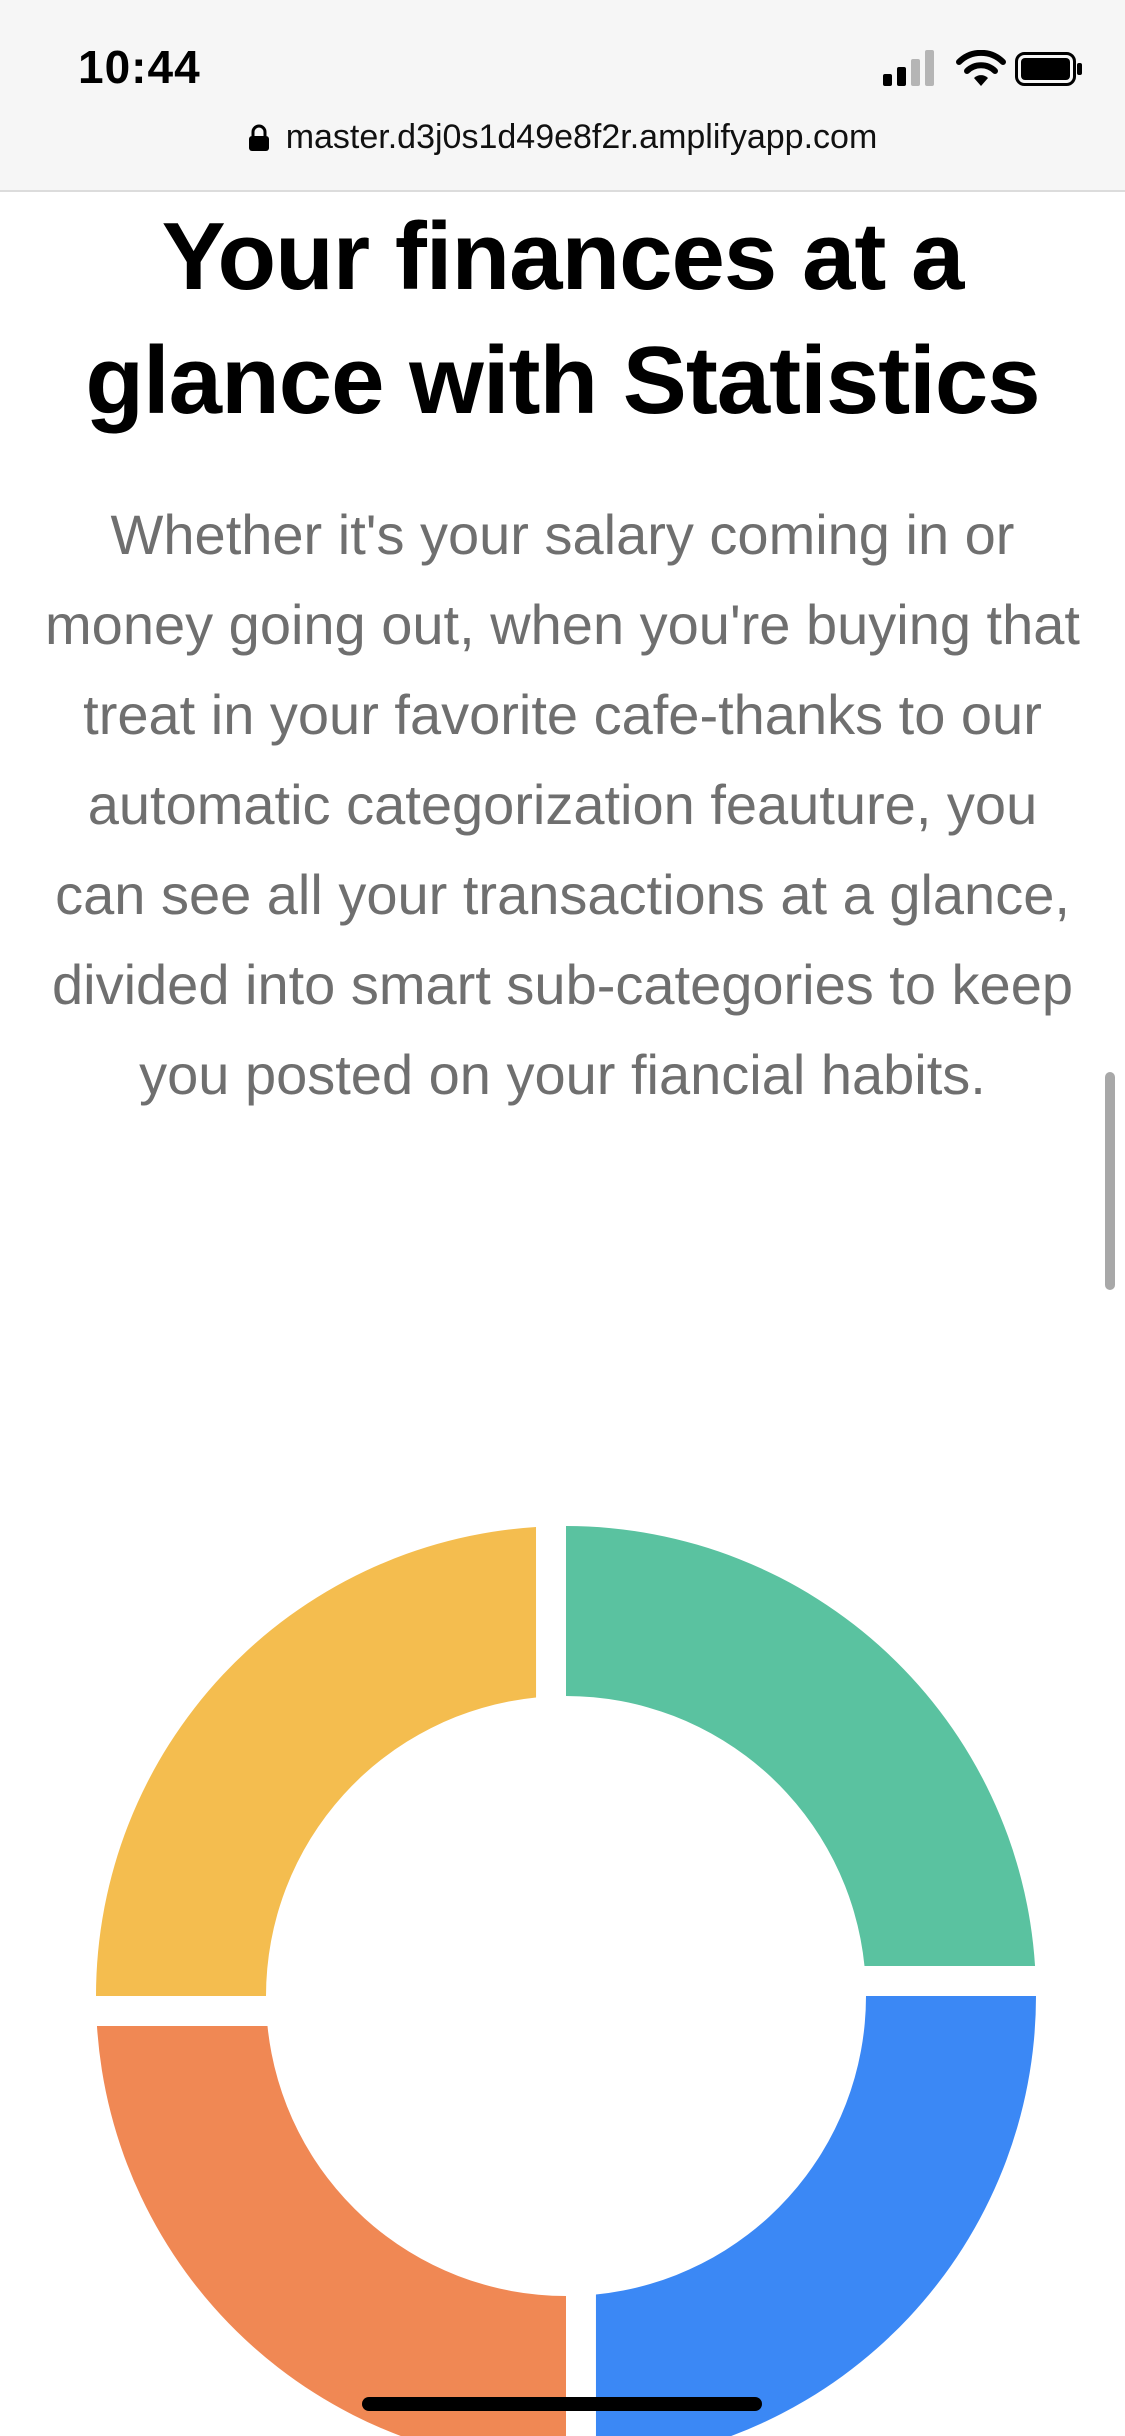 Image resolution: width=1125 pixels, height=2436 pixels. What do you see at coordinates (581, 137) in the screenshot?
I see `url-text: master.d3j0s1d49e8f2r.amplifyapp.com` at bounding box center [581, 137].